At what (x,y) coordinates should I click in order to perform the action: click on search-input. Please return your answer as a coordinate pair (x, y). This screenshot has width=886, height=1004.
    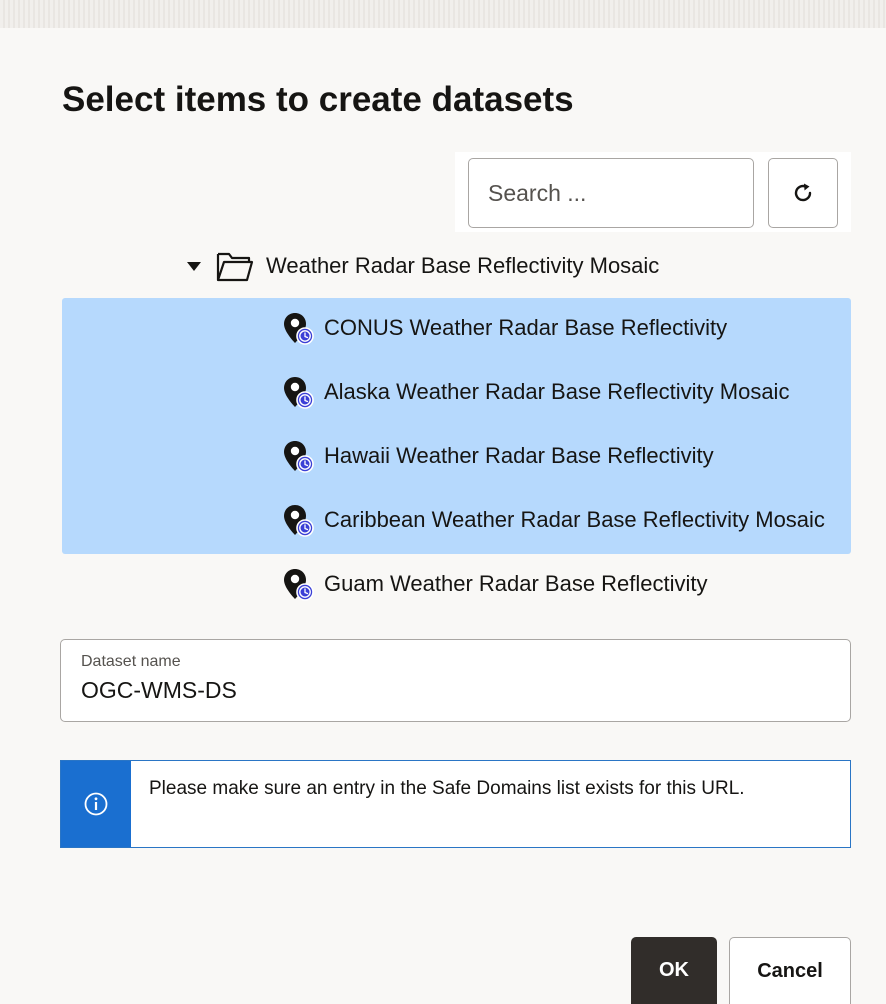
    Looking at the image, I should click on (611, 193).